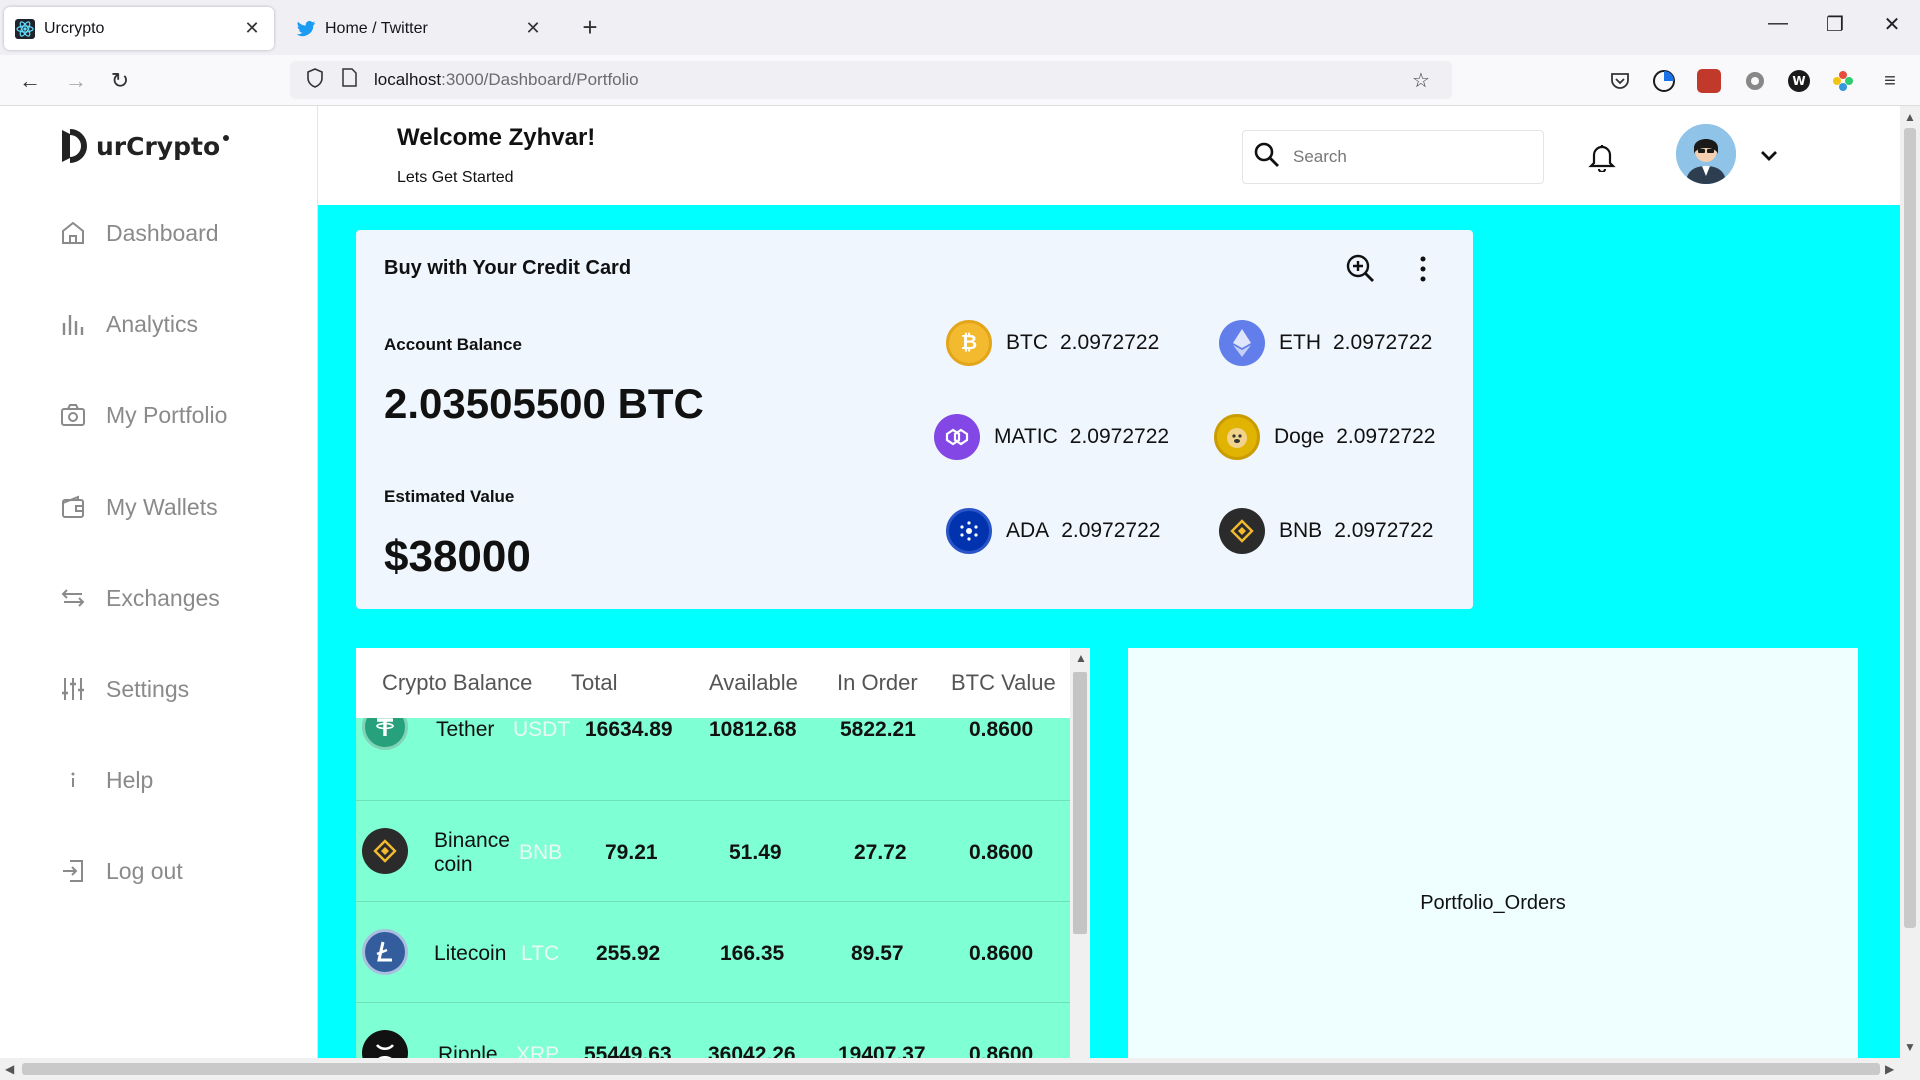 The width and height of the screenshot is (1920, 1080). What do you see at coordinates (468, 1050) in the screenshot?
I see `row-name: Ripple` at bounding box center [468, 1050].